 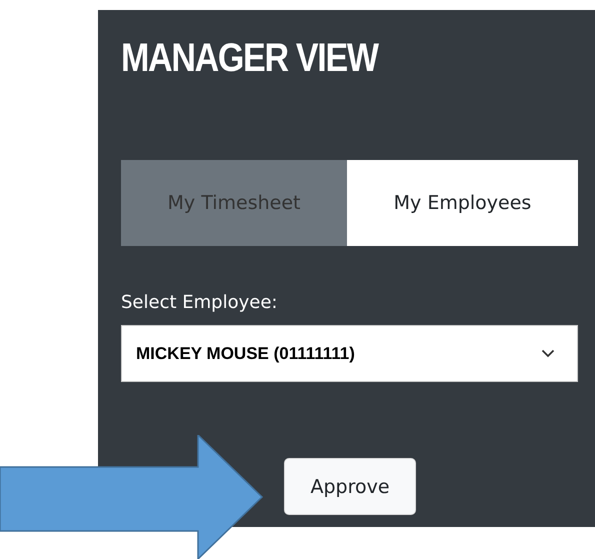 I want to click on field-label: Select Employee:, so click(x=199, y=303).